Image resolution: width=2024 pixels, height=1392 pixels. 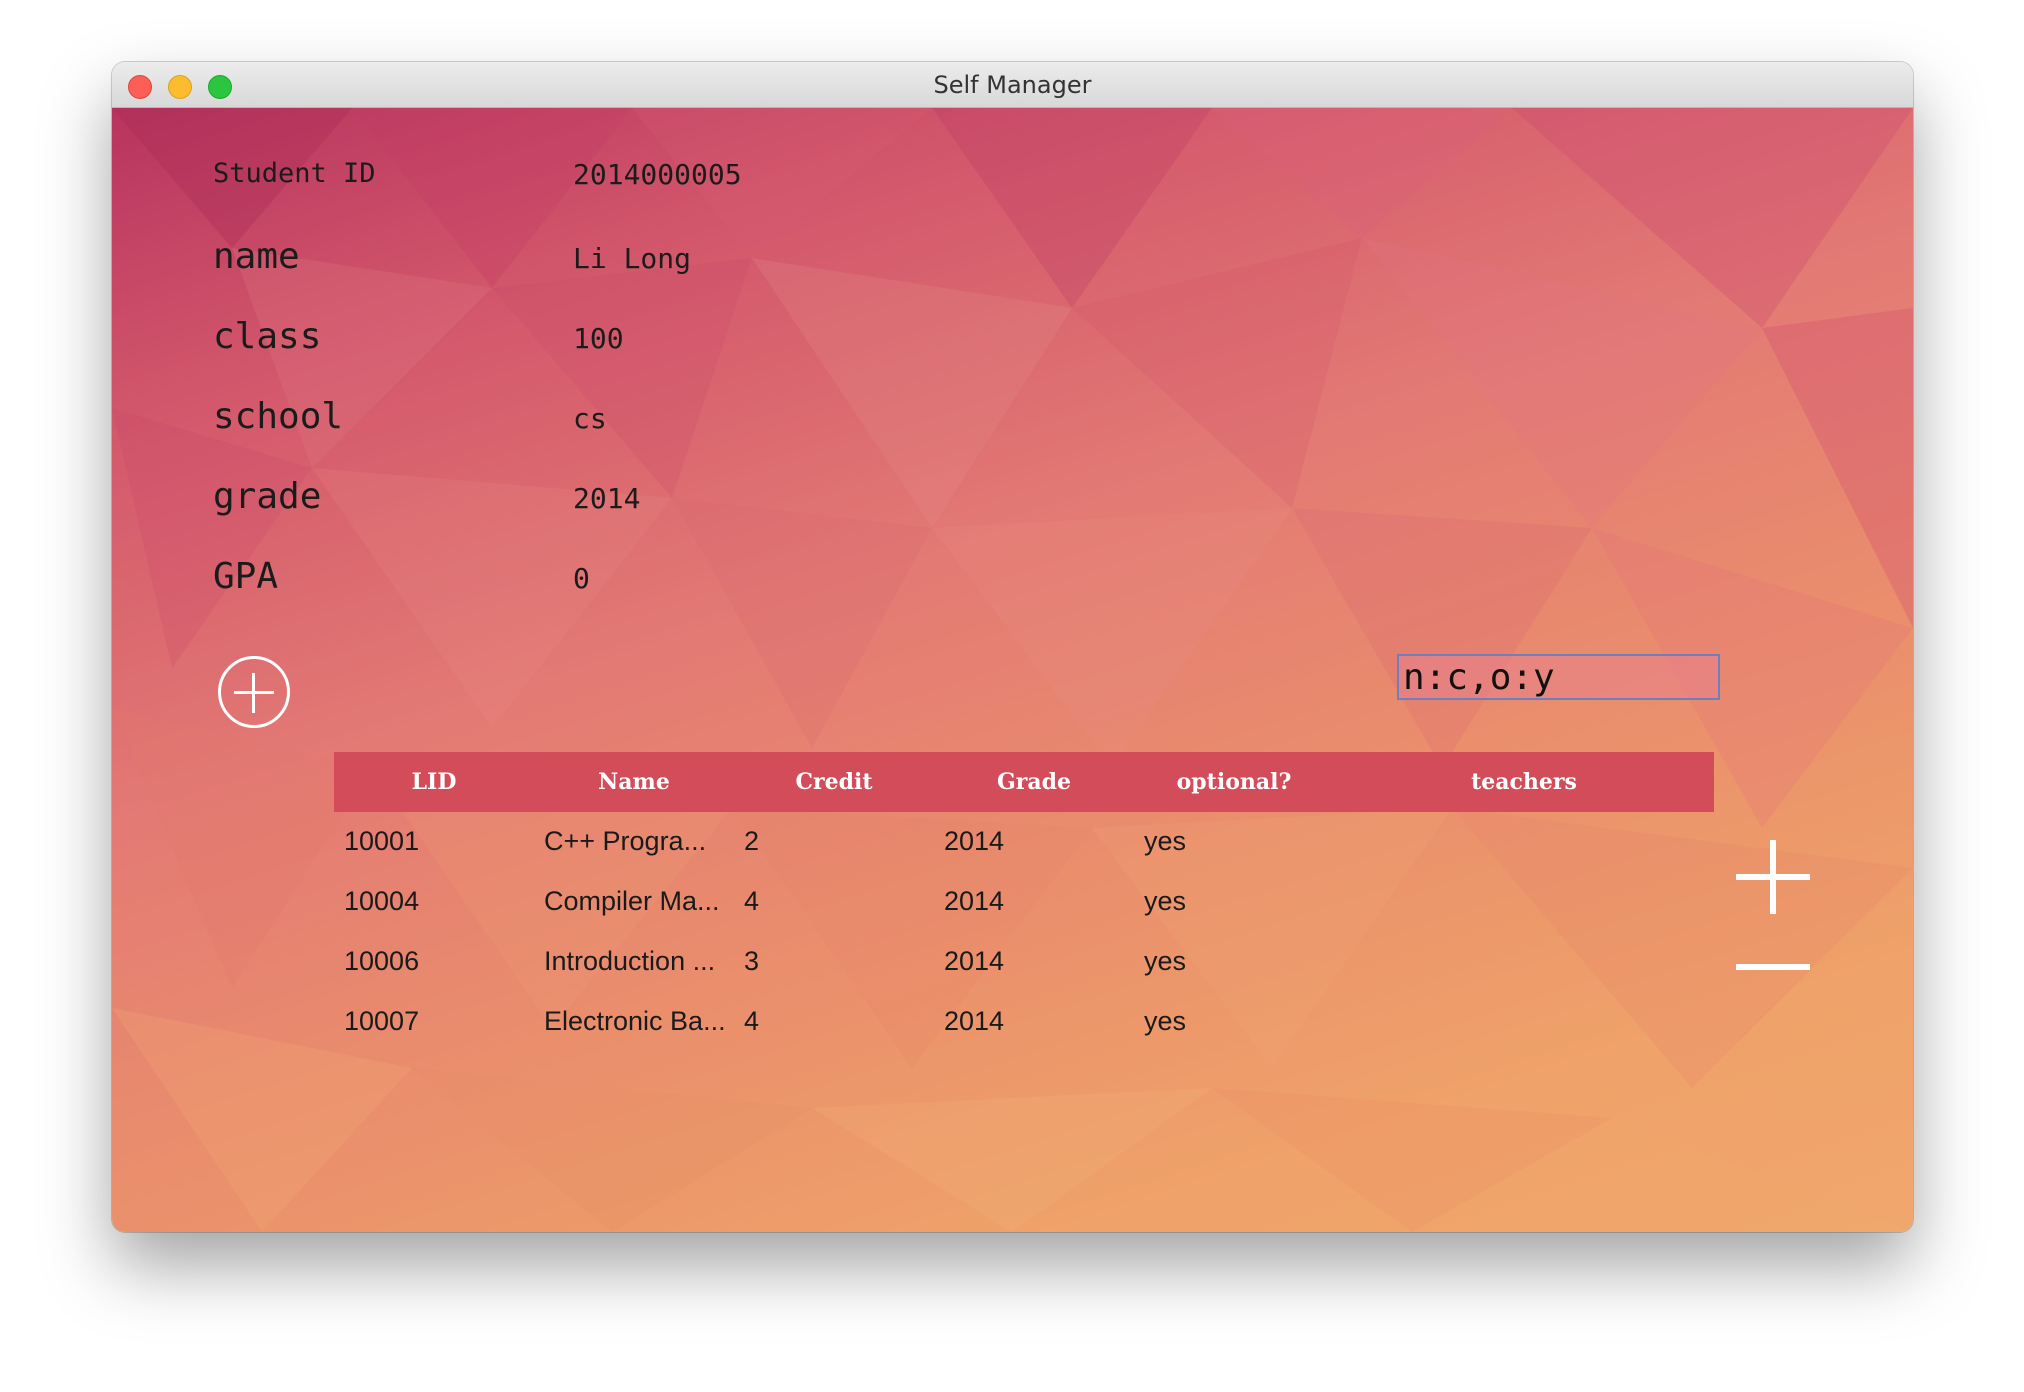 What do you see at coordinates (1524, 782) in the screenshot?
I see `column-header-teachers: teachers` at bounding box center [1524, 782].